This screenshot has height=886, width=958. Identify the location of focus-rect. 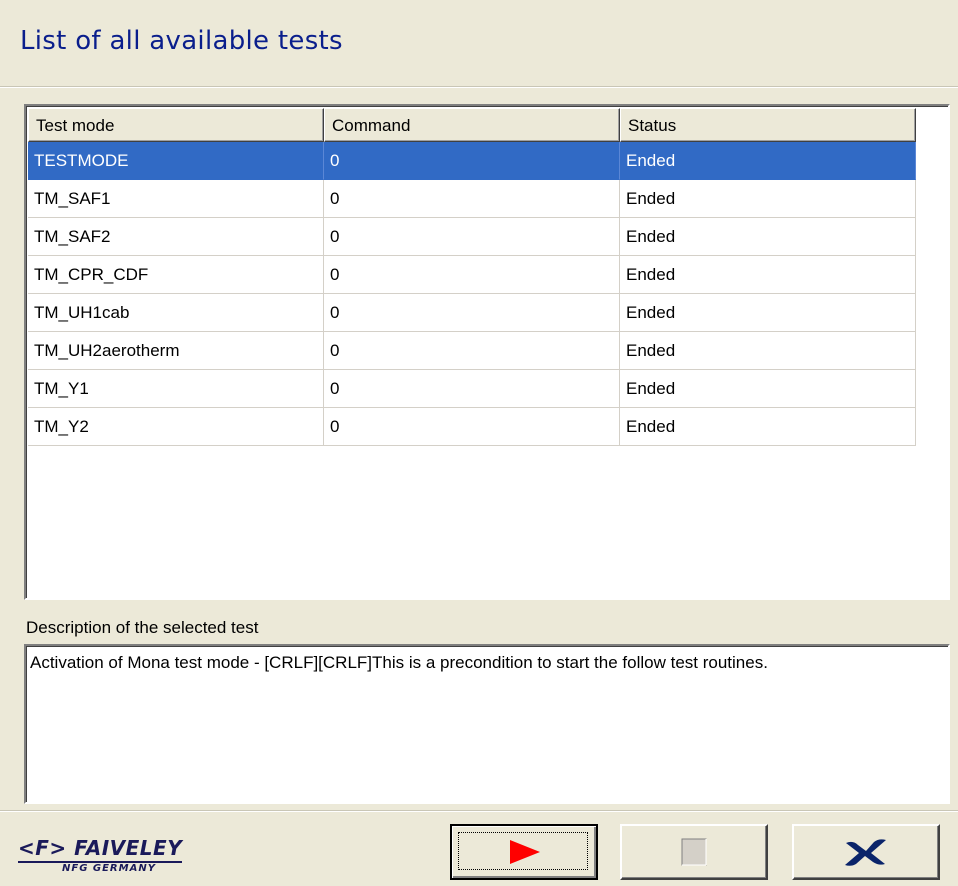
(523, 851).